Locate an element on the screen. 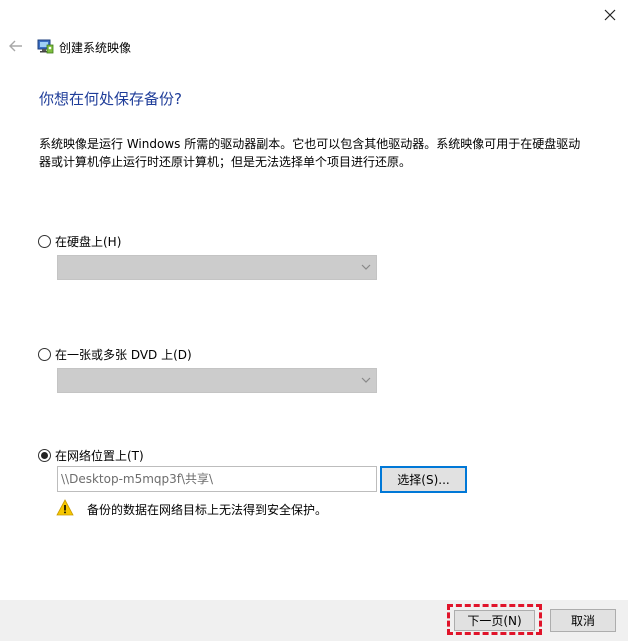  warning-text: 备份的数据在网络目标上无法得到安全保护。 is located at coordinates (207, 510).